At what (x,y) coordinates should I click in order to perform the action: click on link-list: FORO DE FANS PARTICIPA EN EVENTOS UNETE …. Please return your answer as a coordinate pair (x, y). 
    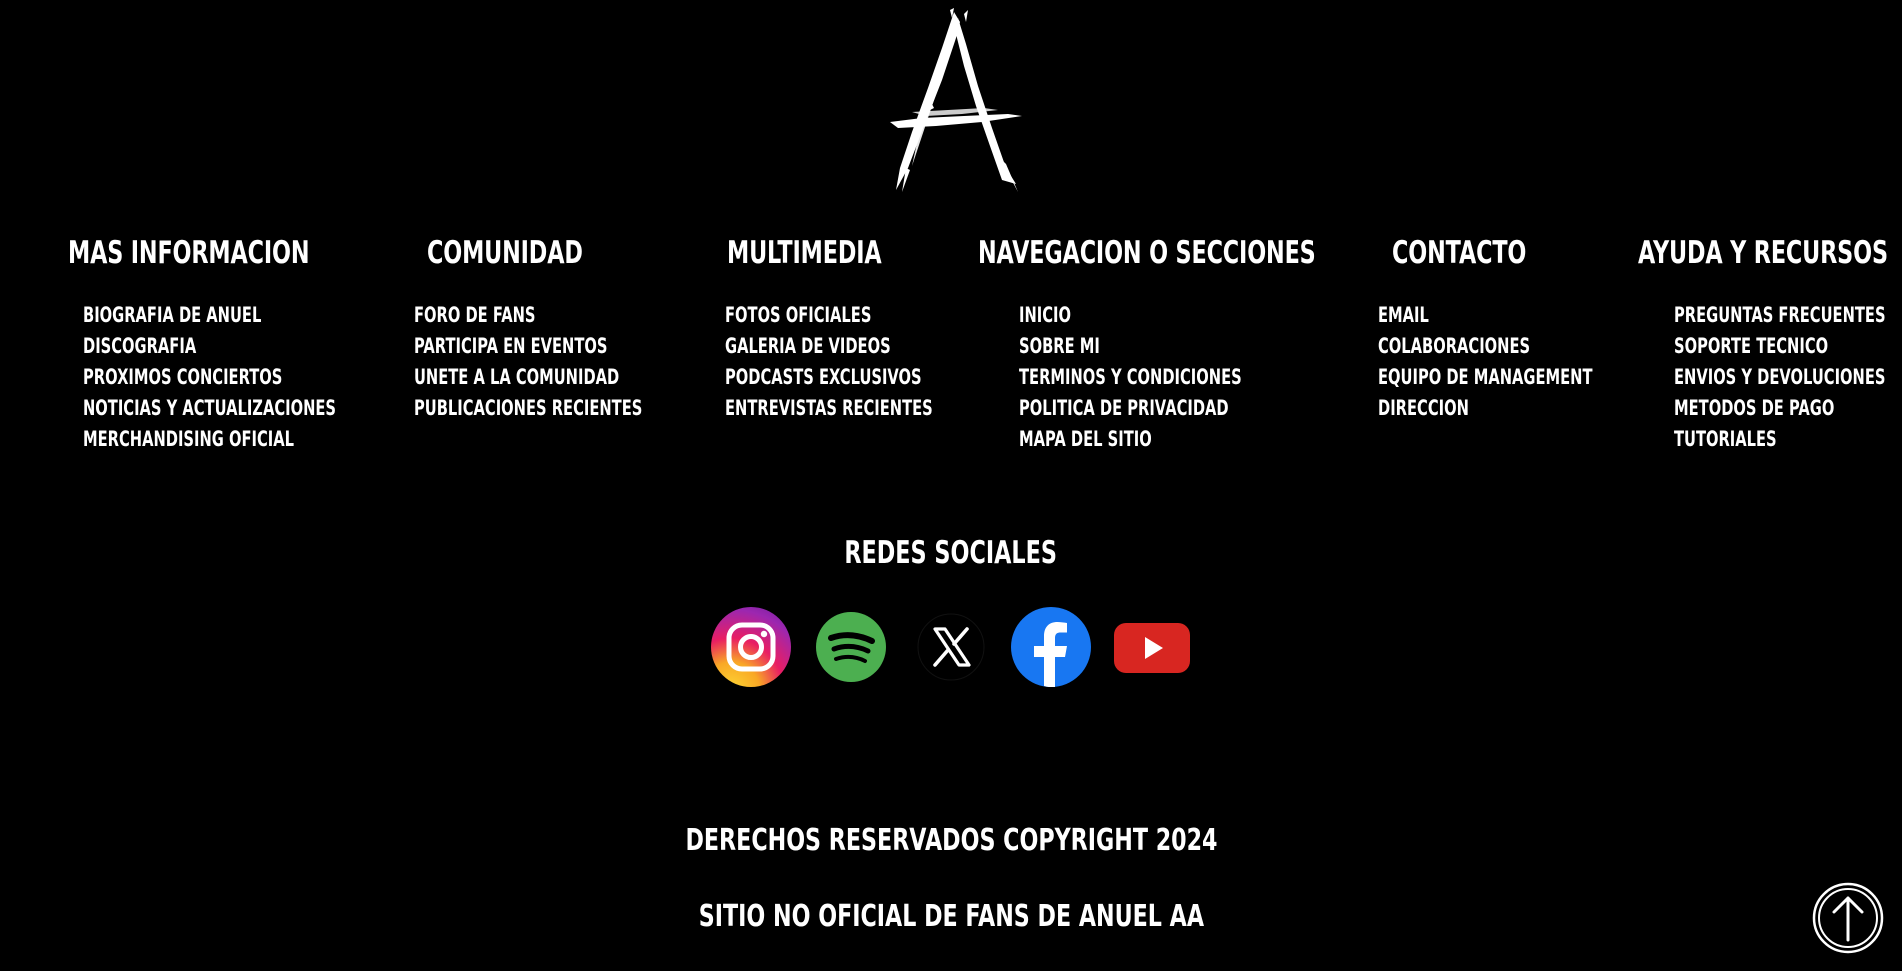
    Looking at the image, I should click on (577, 362).